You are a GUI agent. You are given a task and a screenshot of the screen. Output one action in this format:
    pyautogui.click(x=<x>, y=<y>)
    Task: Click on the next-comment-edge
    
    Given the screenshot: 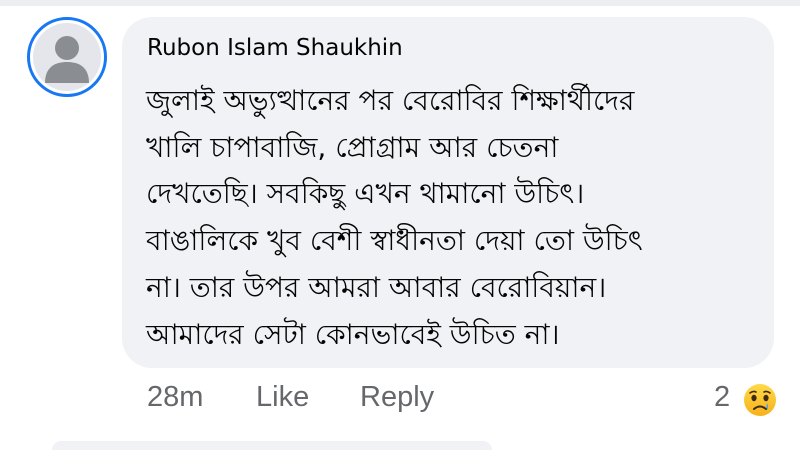 What is the action you would take?
    pyautogui.click(x=272, y=445)
    